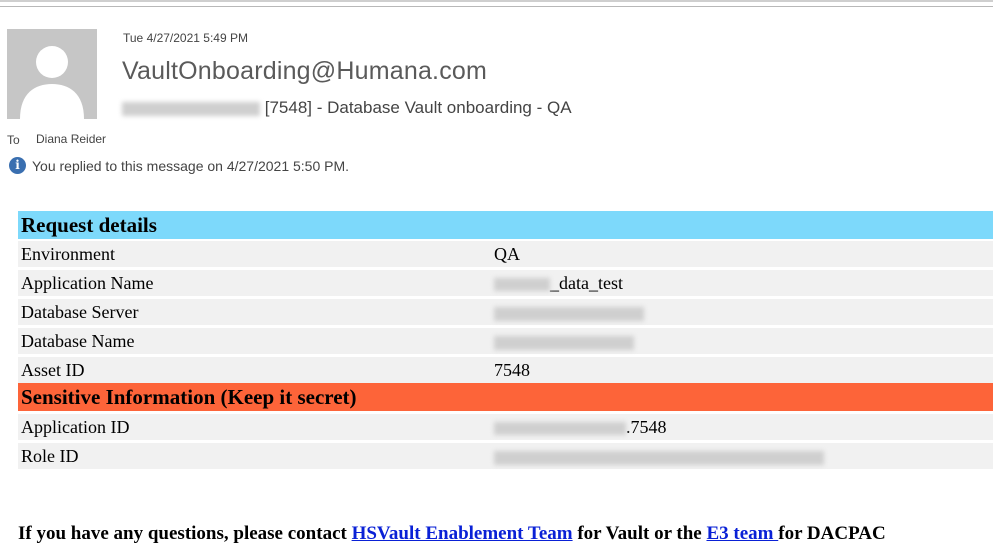 This screenshot has width=993, height=557. What do you see at coordinates (832, 533) in the screenshot?
I see `footer-suffix: for DACPAC` at bounding box center [832, 533].